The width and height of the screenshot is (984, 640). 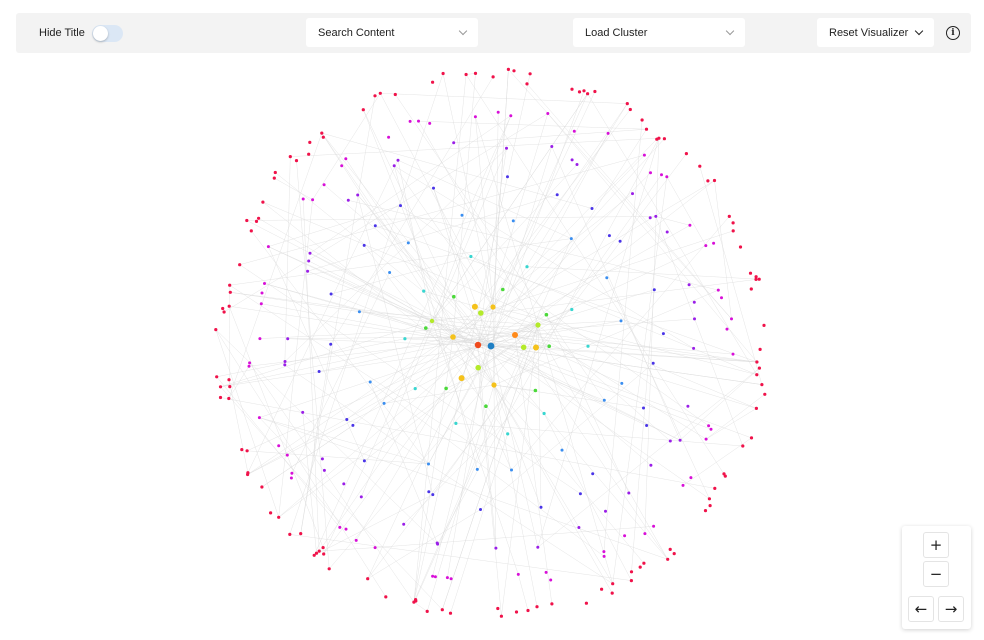 What do you see at coordinates (936, 545) in the screenshot?
I see `zoom-in-button: +` at bounding box center [936, 545].